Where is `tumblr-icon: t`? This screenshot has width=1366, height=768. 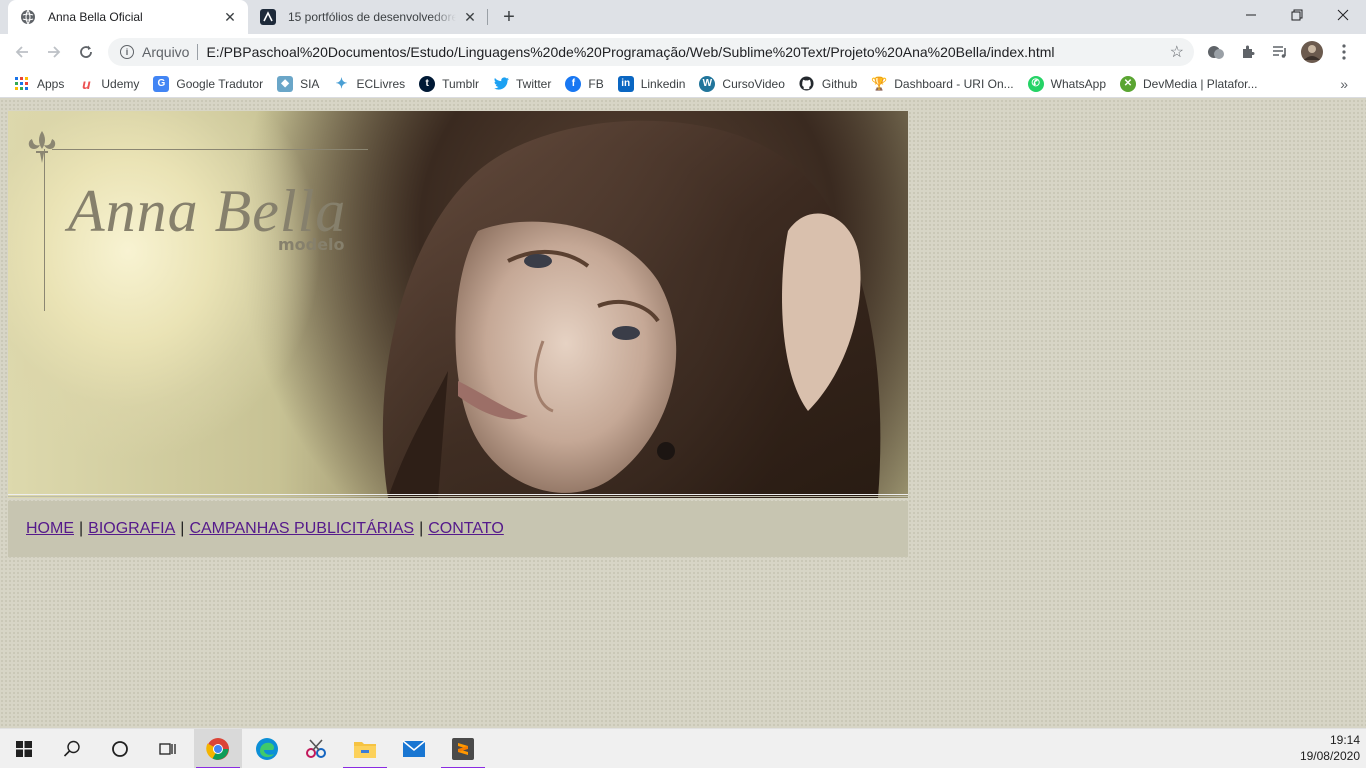 tumblr-icon: t is located at coordinates (427, 83).